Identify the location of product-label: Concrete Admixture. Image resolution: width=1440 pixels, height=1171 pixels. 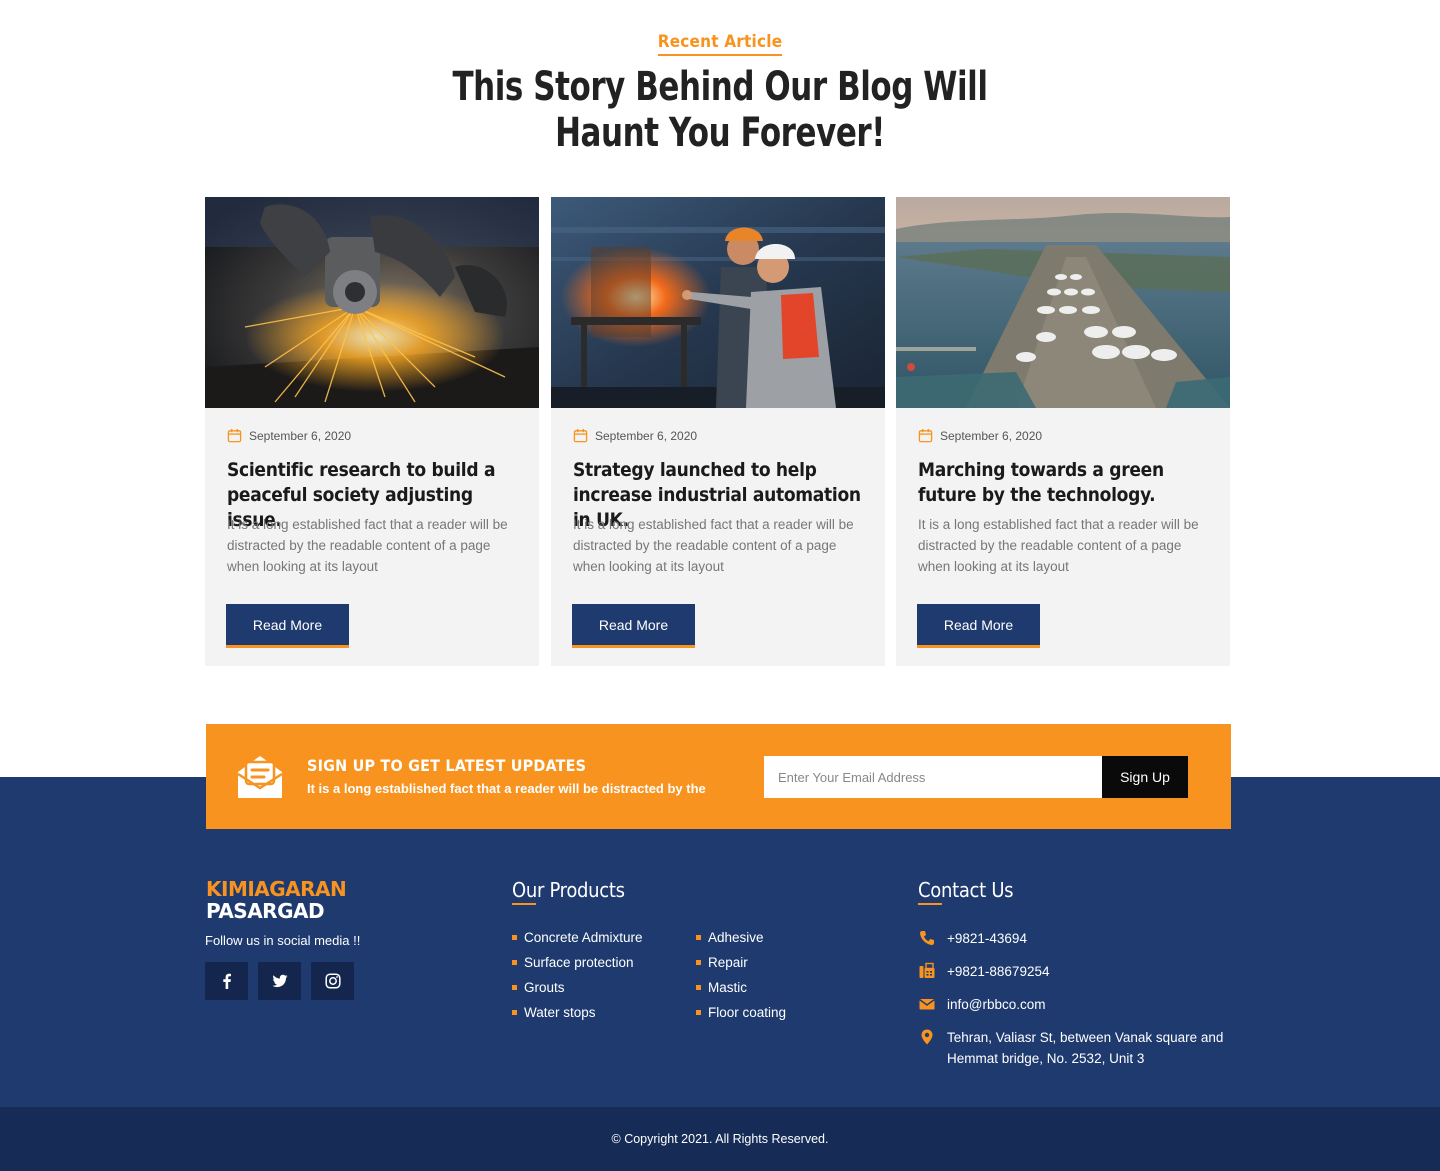
(583, 937).